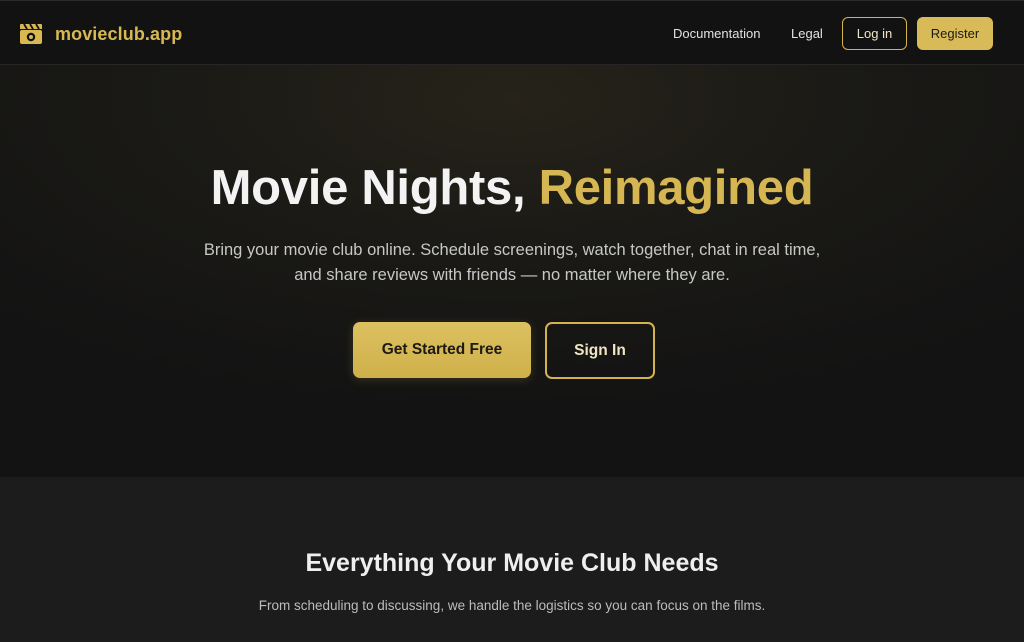 The height and width of the screenshot is (642, 1024). What do you see at coordinates (676, 188) in the screenshot?
I see `hero-title-accent: Reimagined` at bounding box center [676, 188].